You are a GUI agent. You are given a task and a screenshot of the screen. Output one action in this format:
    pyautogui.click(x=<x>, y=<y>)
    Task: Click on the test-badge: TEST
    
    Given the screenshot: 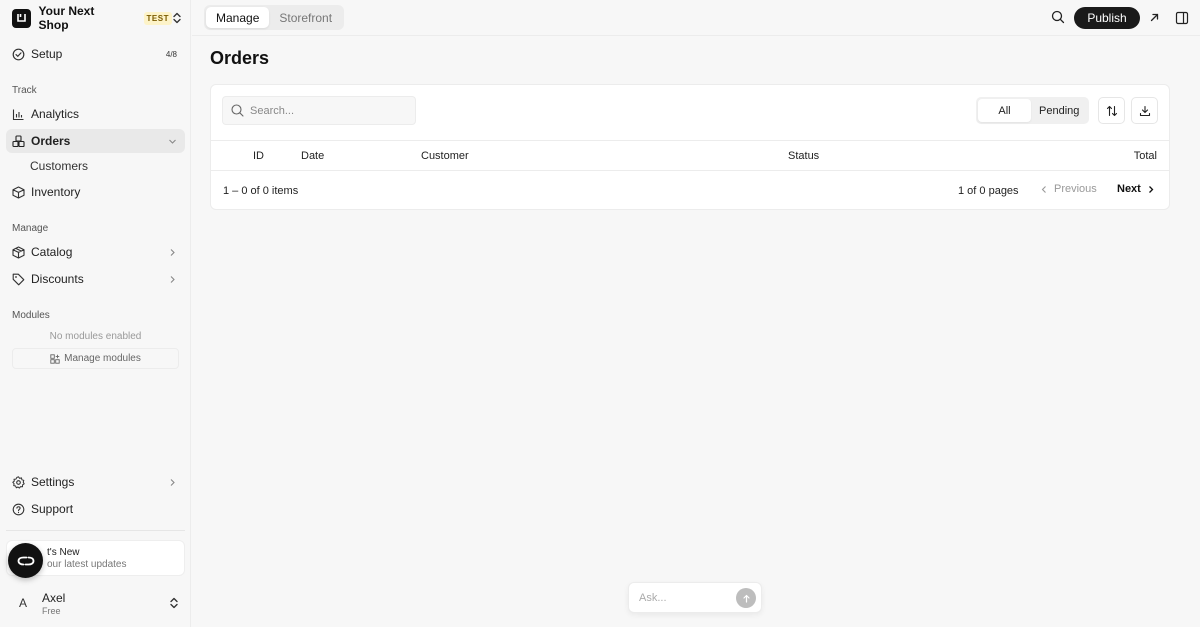 What is the action you would take?
    pyautogui.click(x=157, y=18)
    